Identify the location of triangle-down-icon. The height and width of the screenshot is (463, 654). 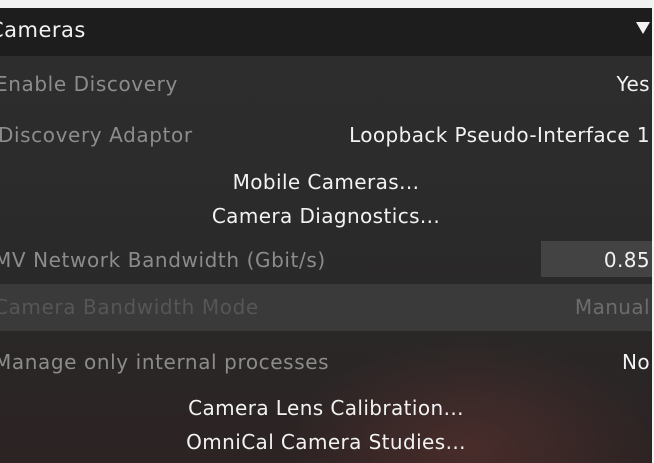
(643, 28).